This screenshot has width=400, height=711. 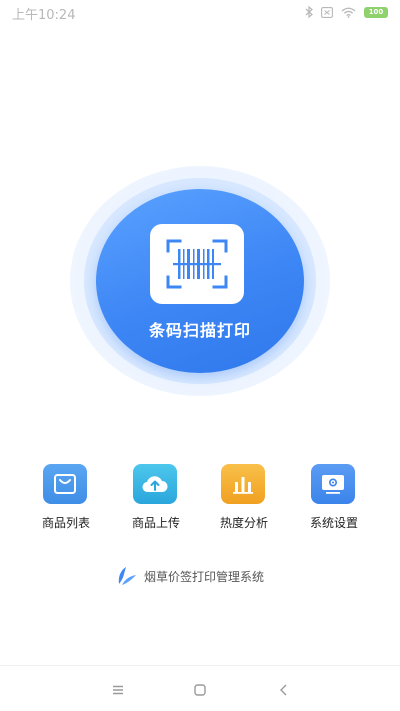 I want to click on status-bar: 上午10:24 100, so click(x=200, y=12).